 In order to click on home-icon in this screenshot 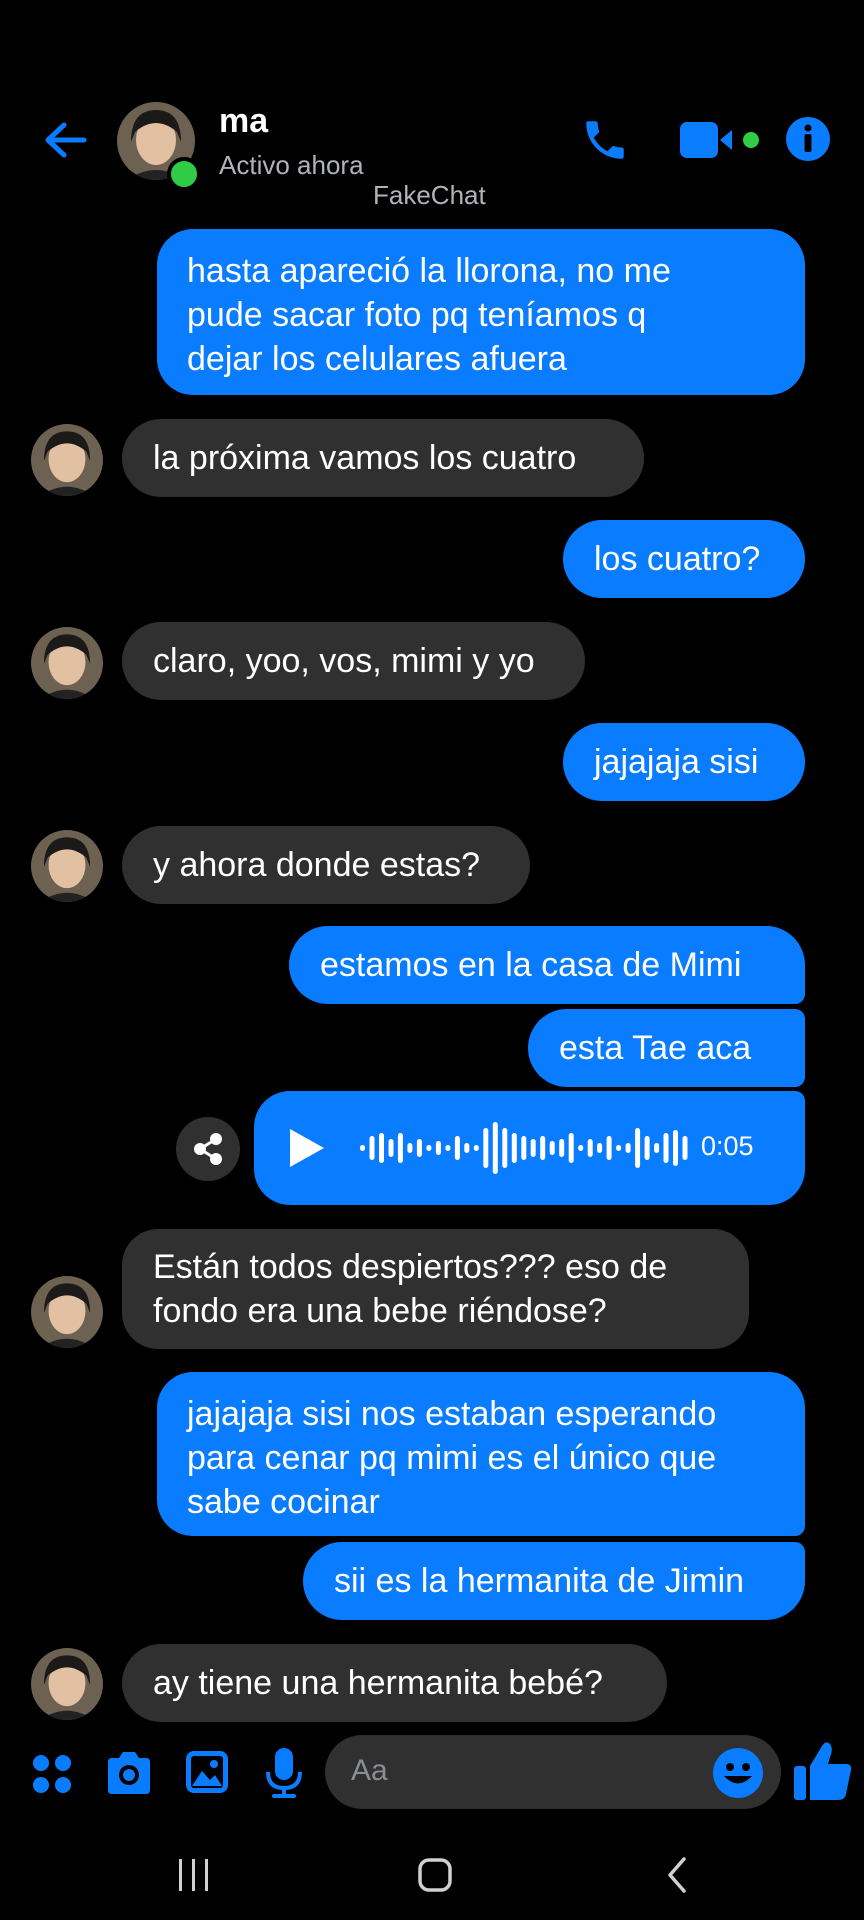, I will do `click(435, 1875)`.